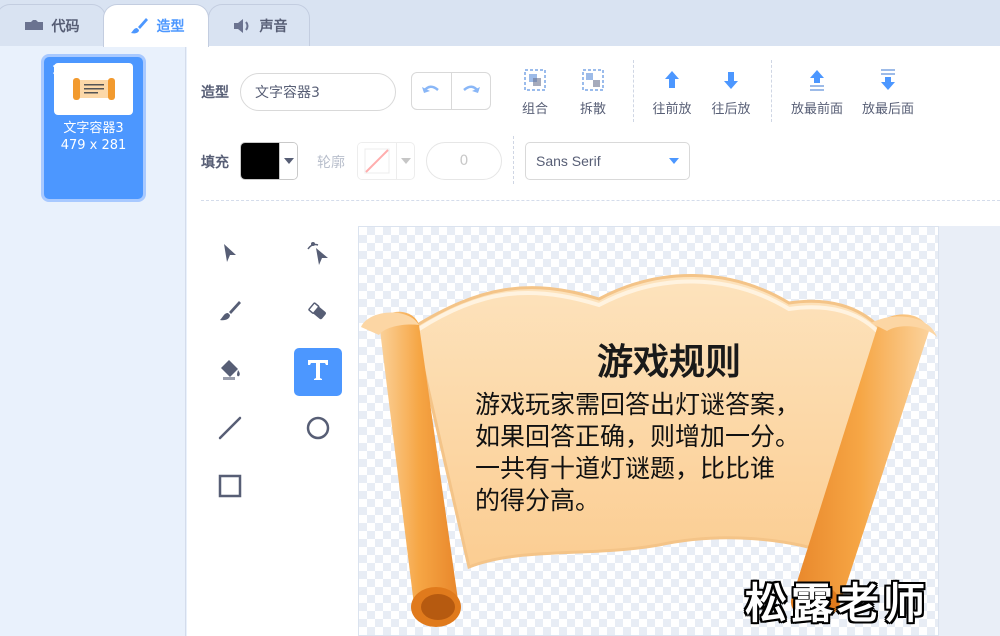  I want to click on arrow-up-icon, so click(672, 80).